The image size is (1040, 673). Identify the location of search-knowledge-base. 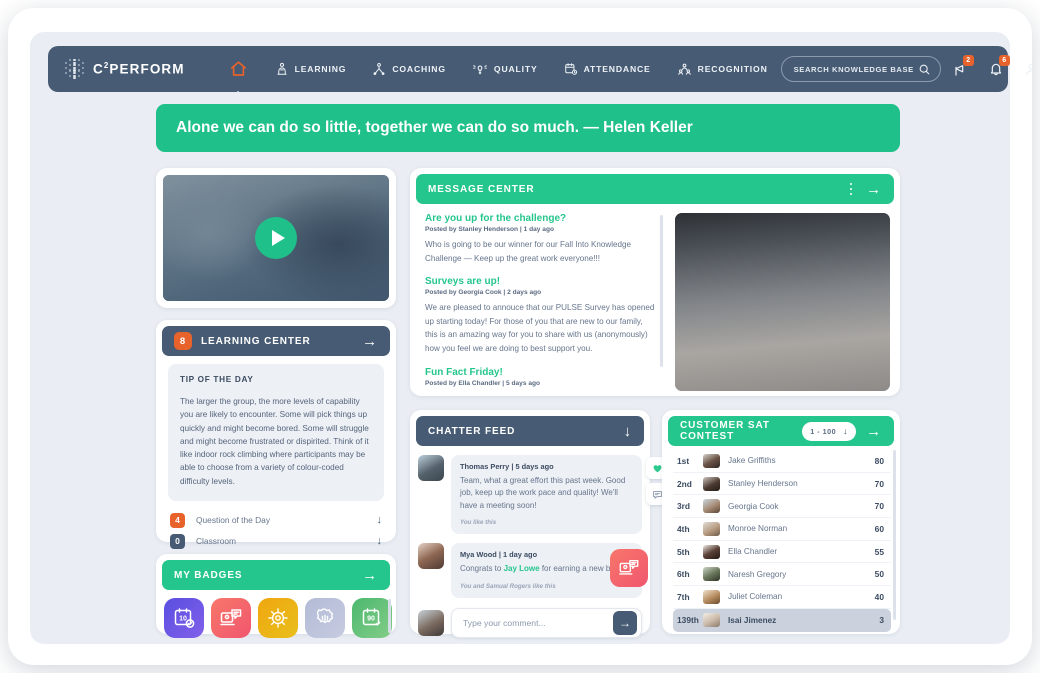
(860, 69).